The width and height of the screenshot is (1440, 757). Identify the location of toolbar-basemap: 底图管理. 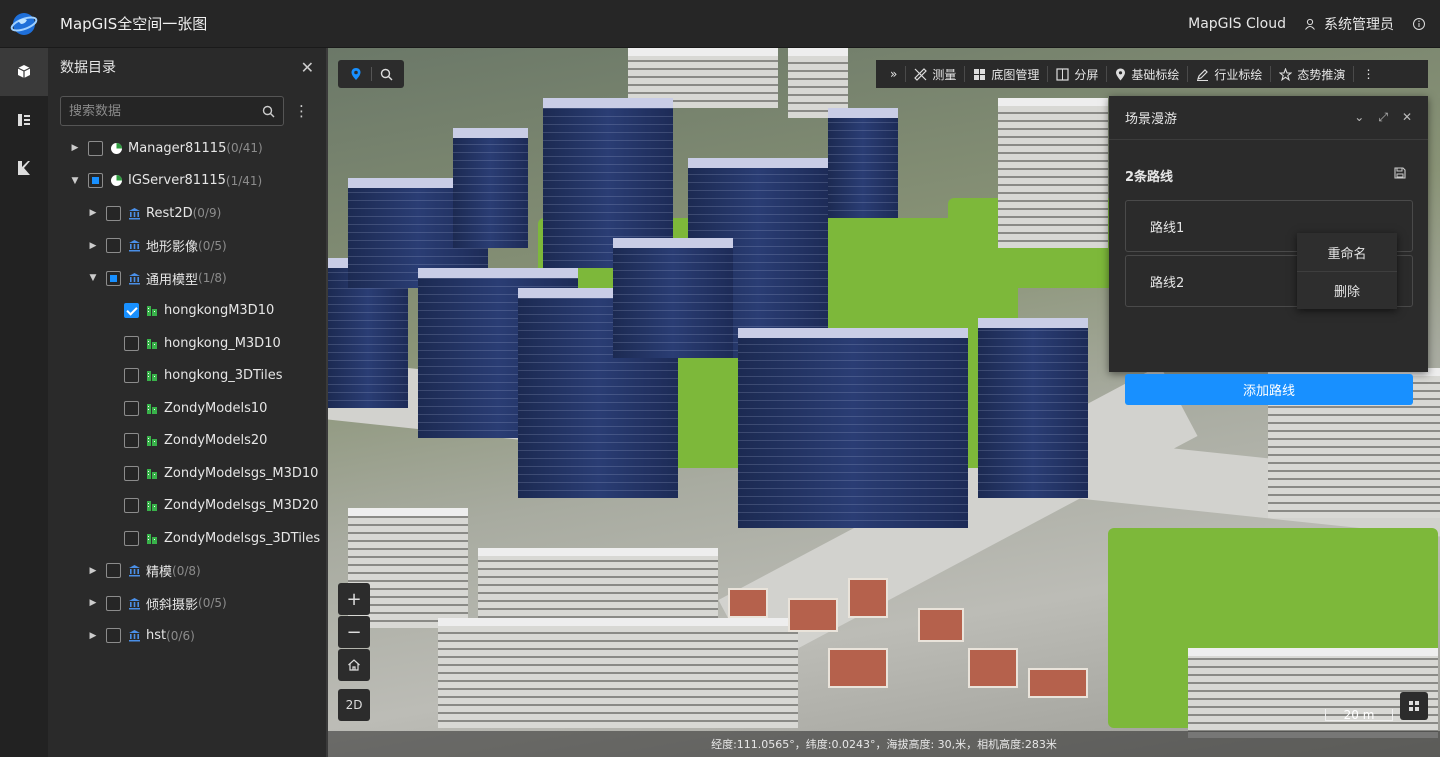
(1007, 74).